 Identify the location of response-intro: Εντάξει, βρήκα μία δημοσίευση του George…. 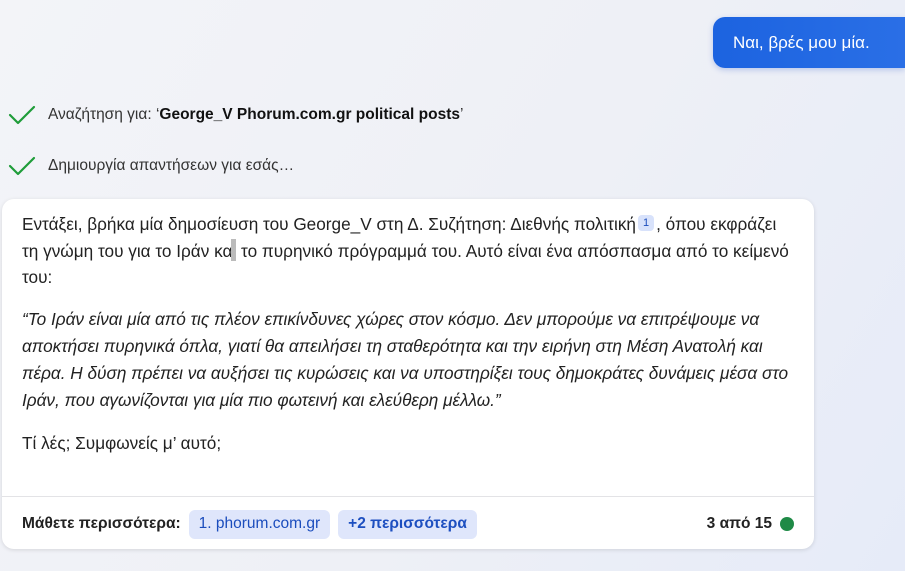
(405, 250).